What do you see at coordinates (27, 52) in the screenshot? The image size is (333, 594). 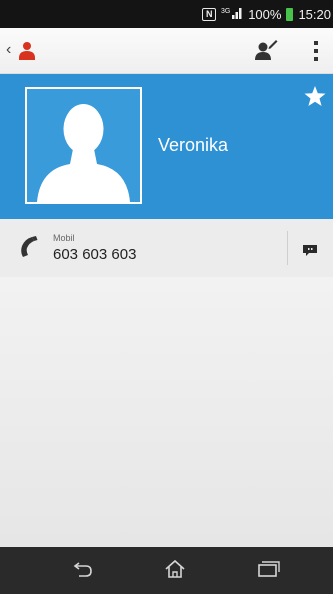 I see `contacts-app-icon` at bounding box center [27, 52].